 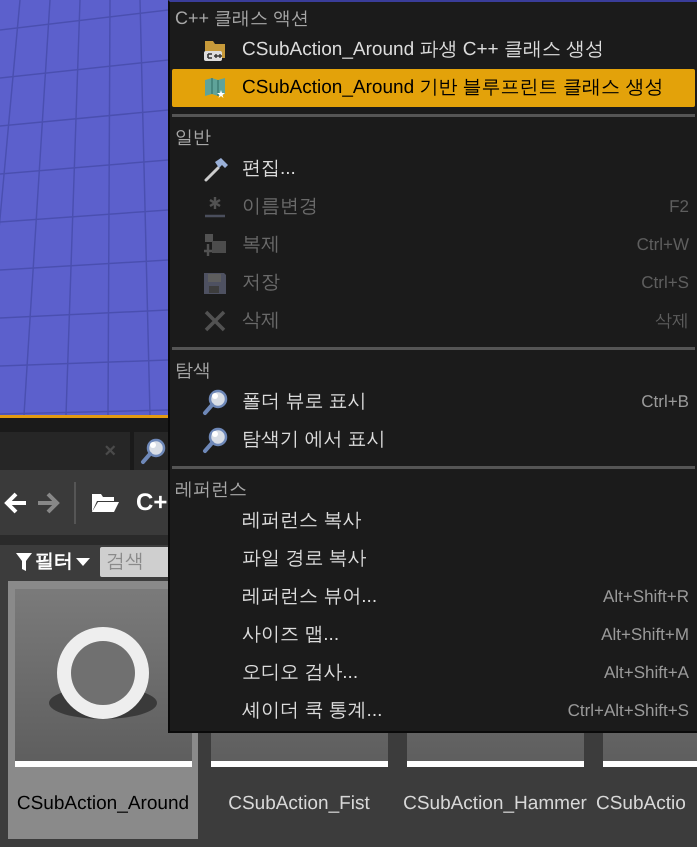 What do you see at coordinates (495, 804) in the screenshot?
I see `asset-name: CSubAction_Hammer` at bounding box center [495, 804].